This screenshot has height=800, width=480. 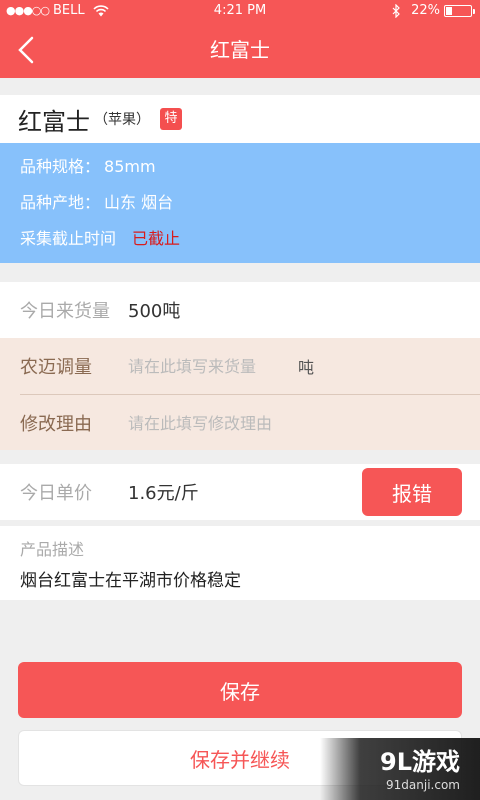 What do you see at coordinates (171, 119) in the screenshot?
I see `special-badge: 特` at bounding box center [171, 119].